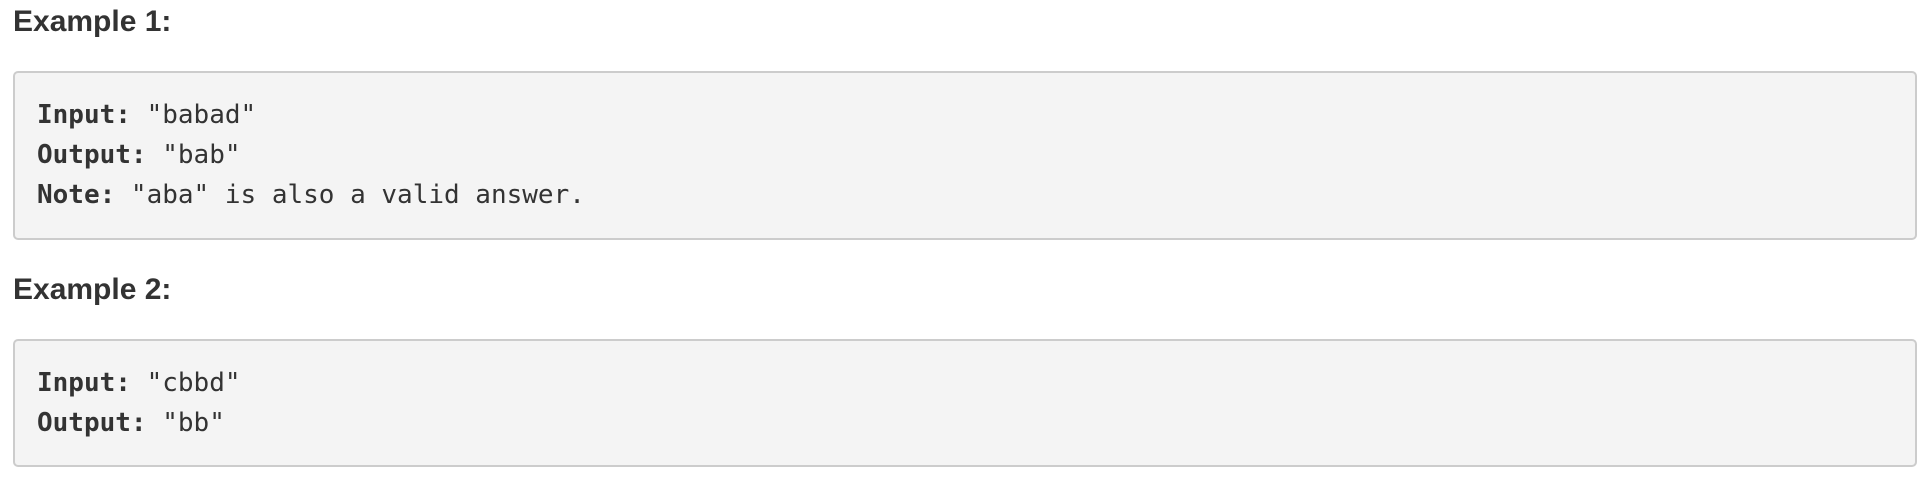 The width and height of the screenshot is (1929, 479). I want to click on output-line: Output: "bab", so click(976, 155).